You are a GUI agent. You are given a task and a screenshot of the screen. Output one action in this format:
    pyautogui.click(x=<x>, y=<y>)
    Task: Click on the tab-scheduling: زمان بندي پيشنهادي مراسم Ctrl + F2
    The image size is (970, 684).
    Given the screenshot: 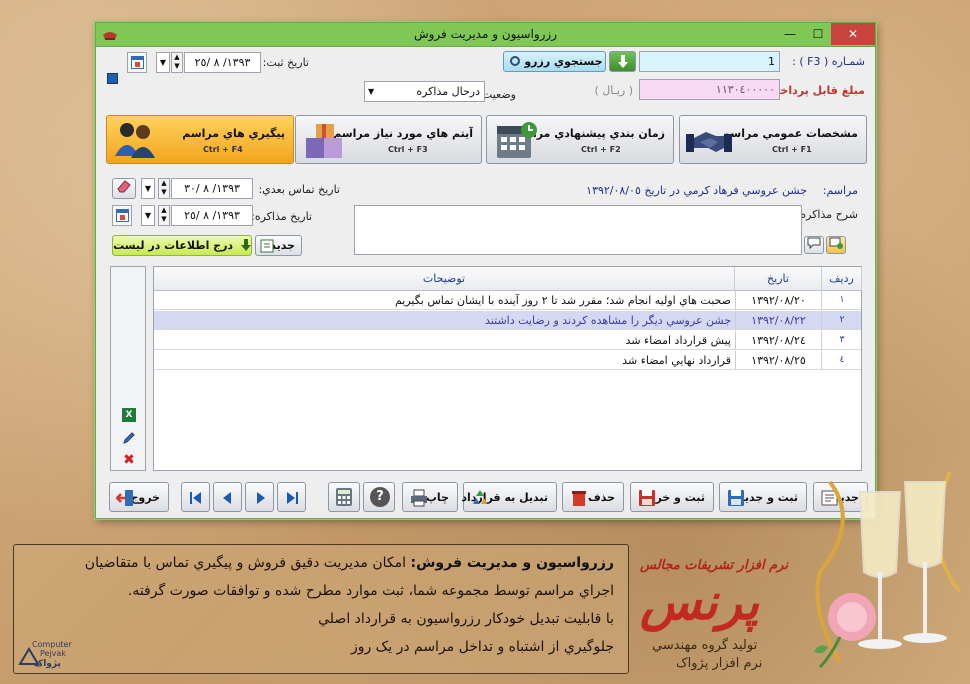 What is the action you would take?
    pyautogui.click(x=580, y=139)
    